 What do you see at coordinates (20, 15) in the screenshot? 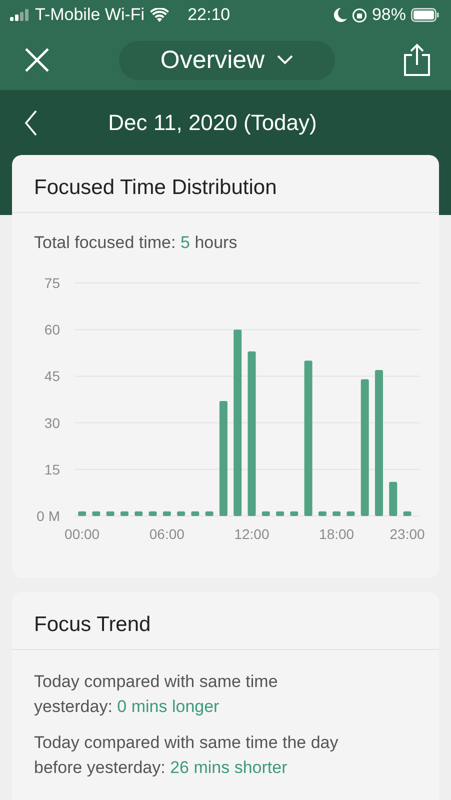
I see `signal-icon` at bounding box center [20, 15].